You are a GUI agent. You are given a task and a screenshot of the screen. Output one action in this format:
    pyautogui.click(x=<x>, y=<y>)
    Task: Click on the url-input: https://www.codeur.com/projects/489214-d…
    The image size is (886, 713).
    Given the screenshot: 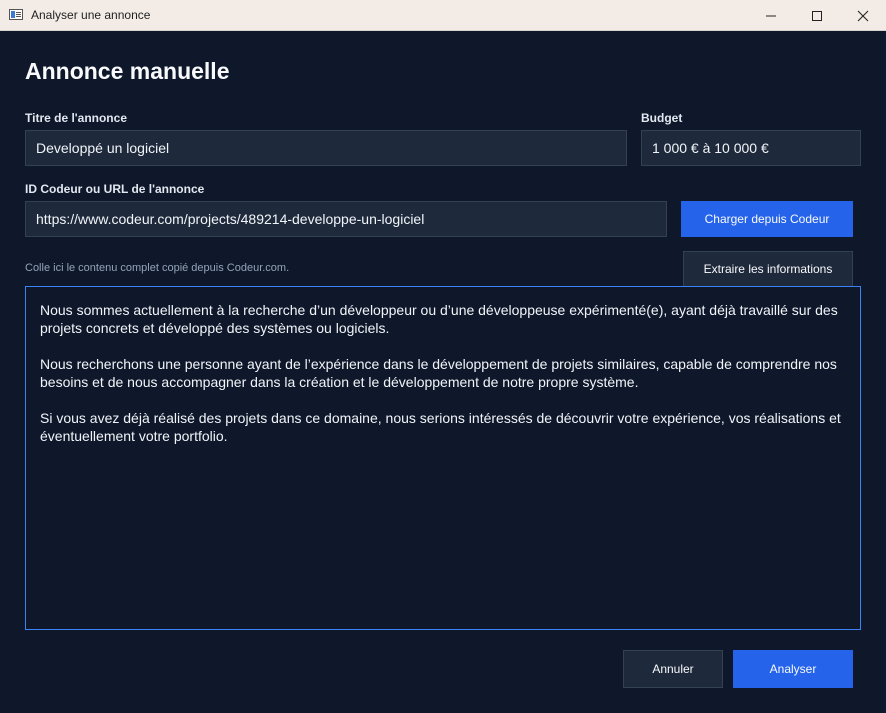 What is the action you would take?
    pyautogui.click(x=346, y=219)
    